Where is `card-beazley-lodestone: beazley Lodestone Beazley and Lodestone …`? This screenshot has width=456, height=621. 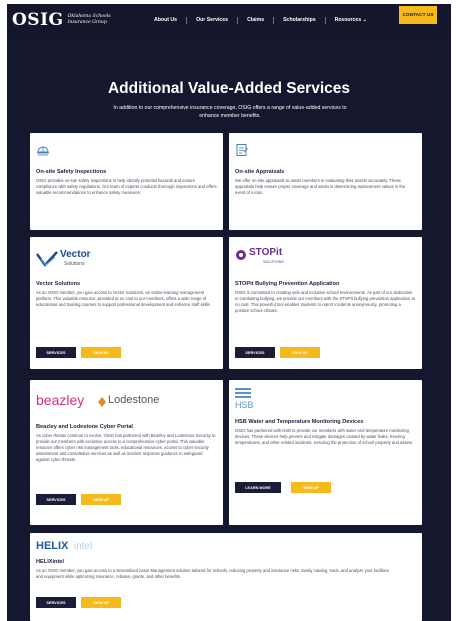
card-beazley-lodestone: beazley Lodestone Beazley and Lodestone … is located at coordinates (126, 452).